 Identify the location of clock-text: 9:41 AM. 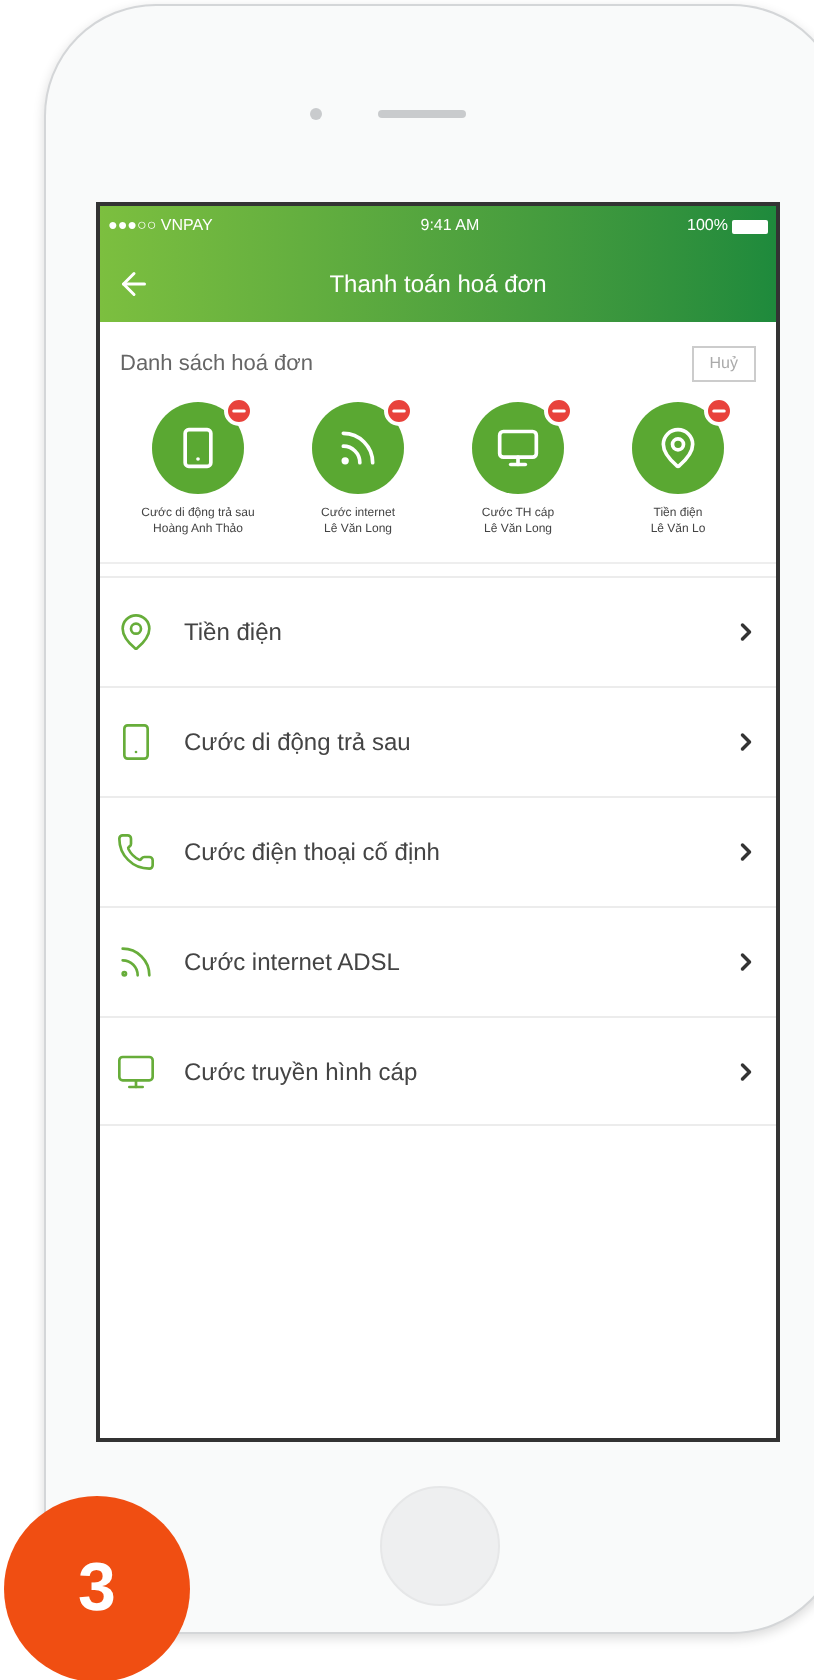
(450, 226).